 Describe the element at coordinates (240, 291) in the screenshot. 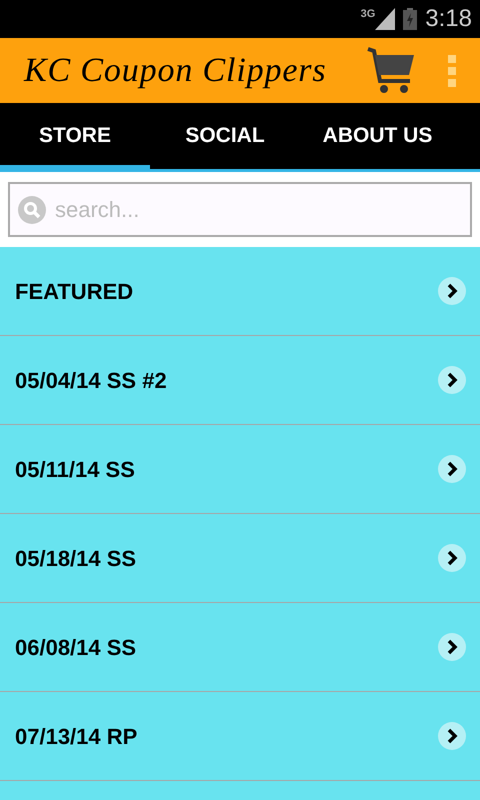

I see `list-item: FEATURED` at that location.